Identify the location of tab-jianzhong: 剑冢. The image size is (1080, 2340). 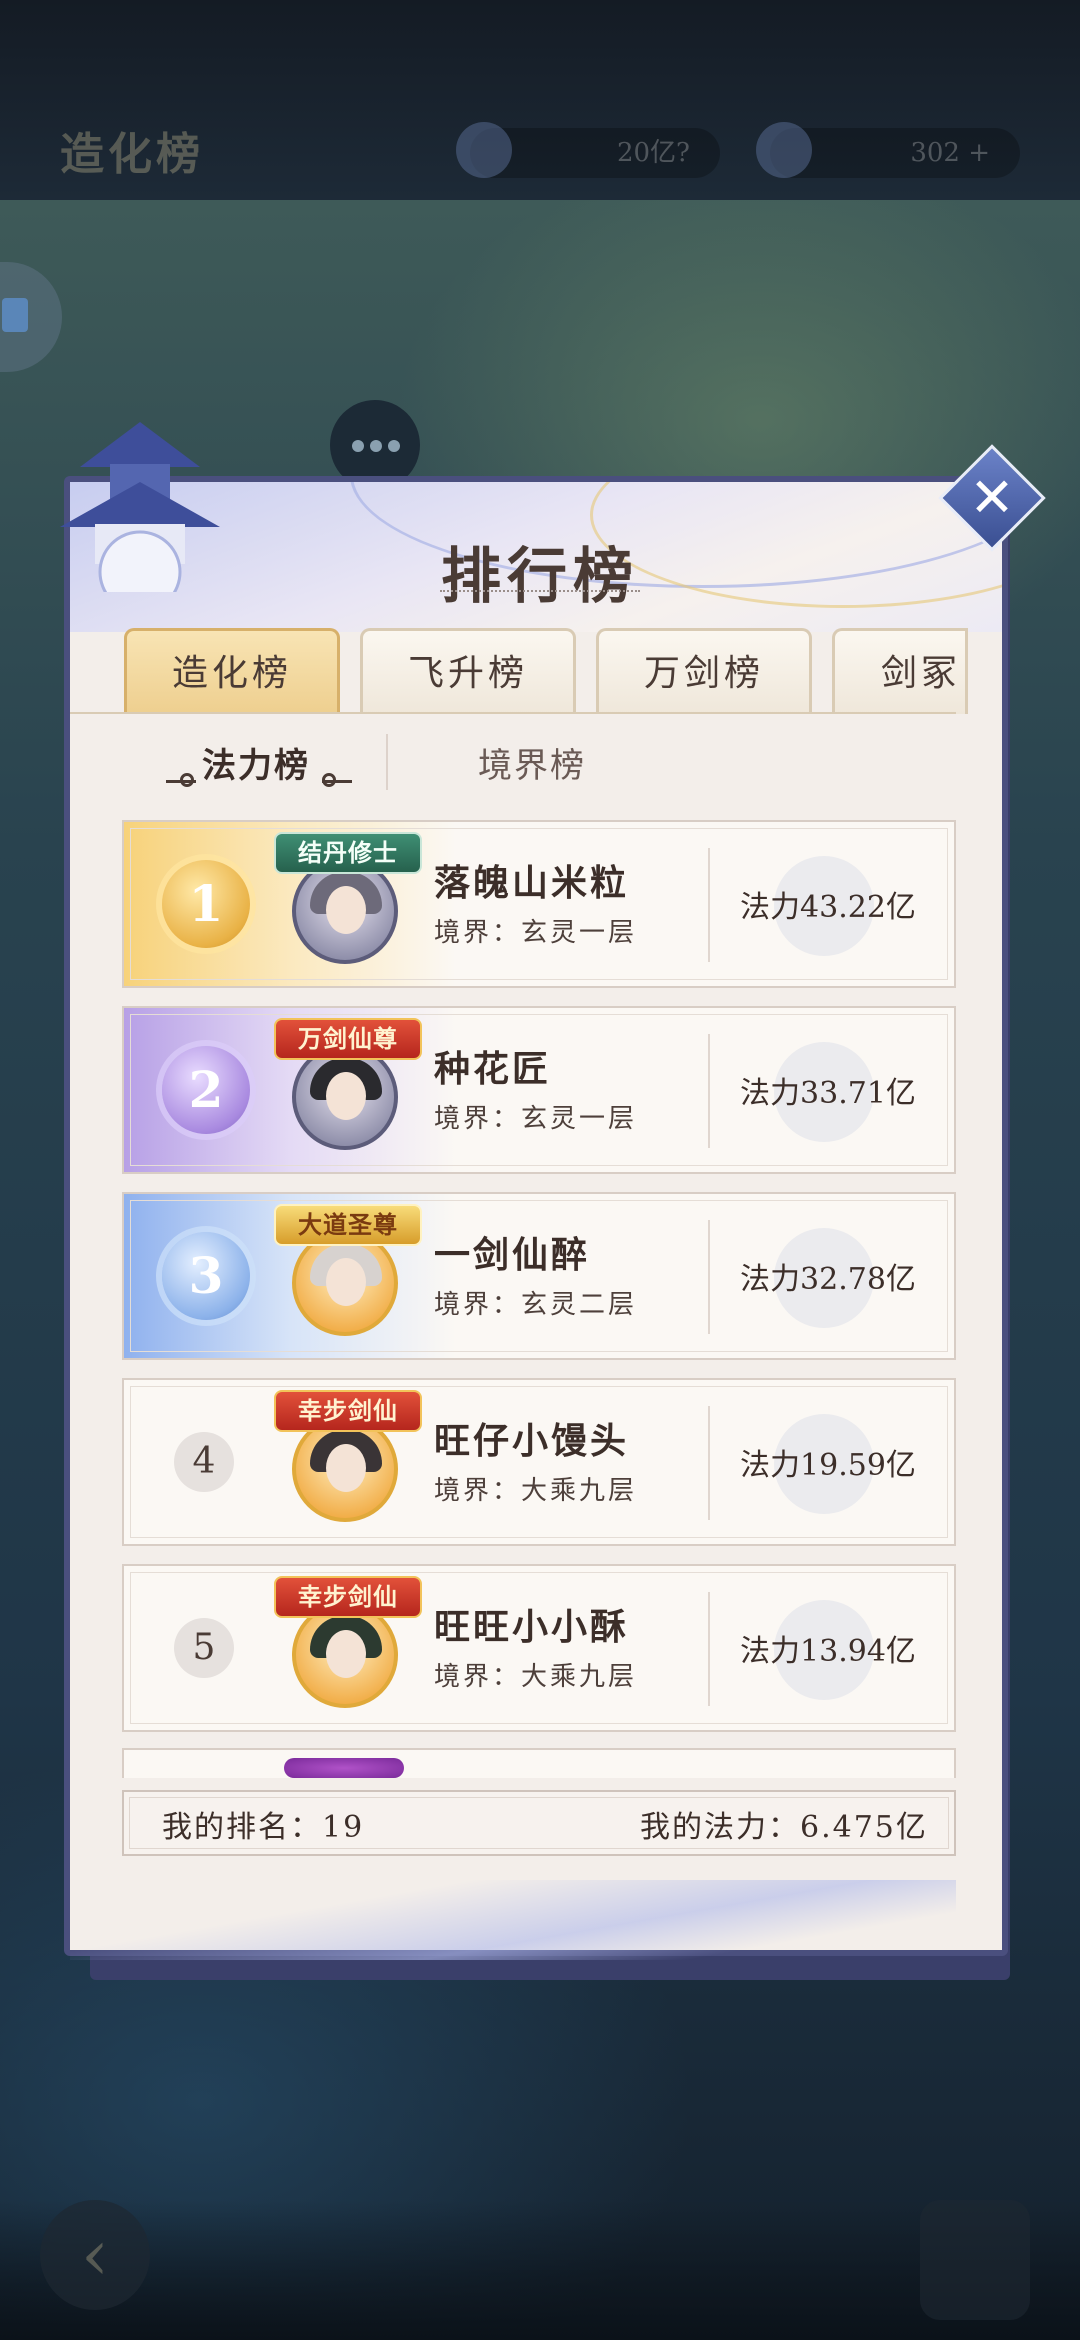
(900, 671).